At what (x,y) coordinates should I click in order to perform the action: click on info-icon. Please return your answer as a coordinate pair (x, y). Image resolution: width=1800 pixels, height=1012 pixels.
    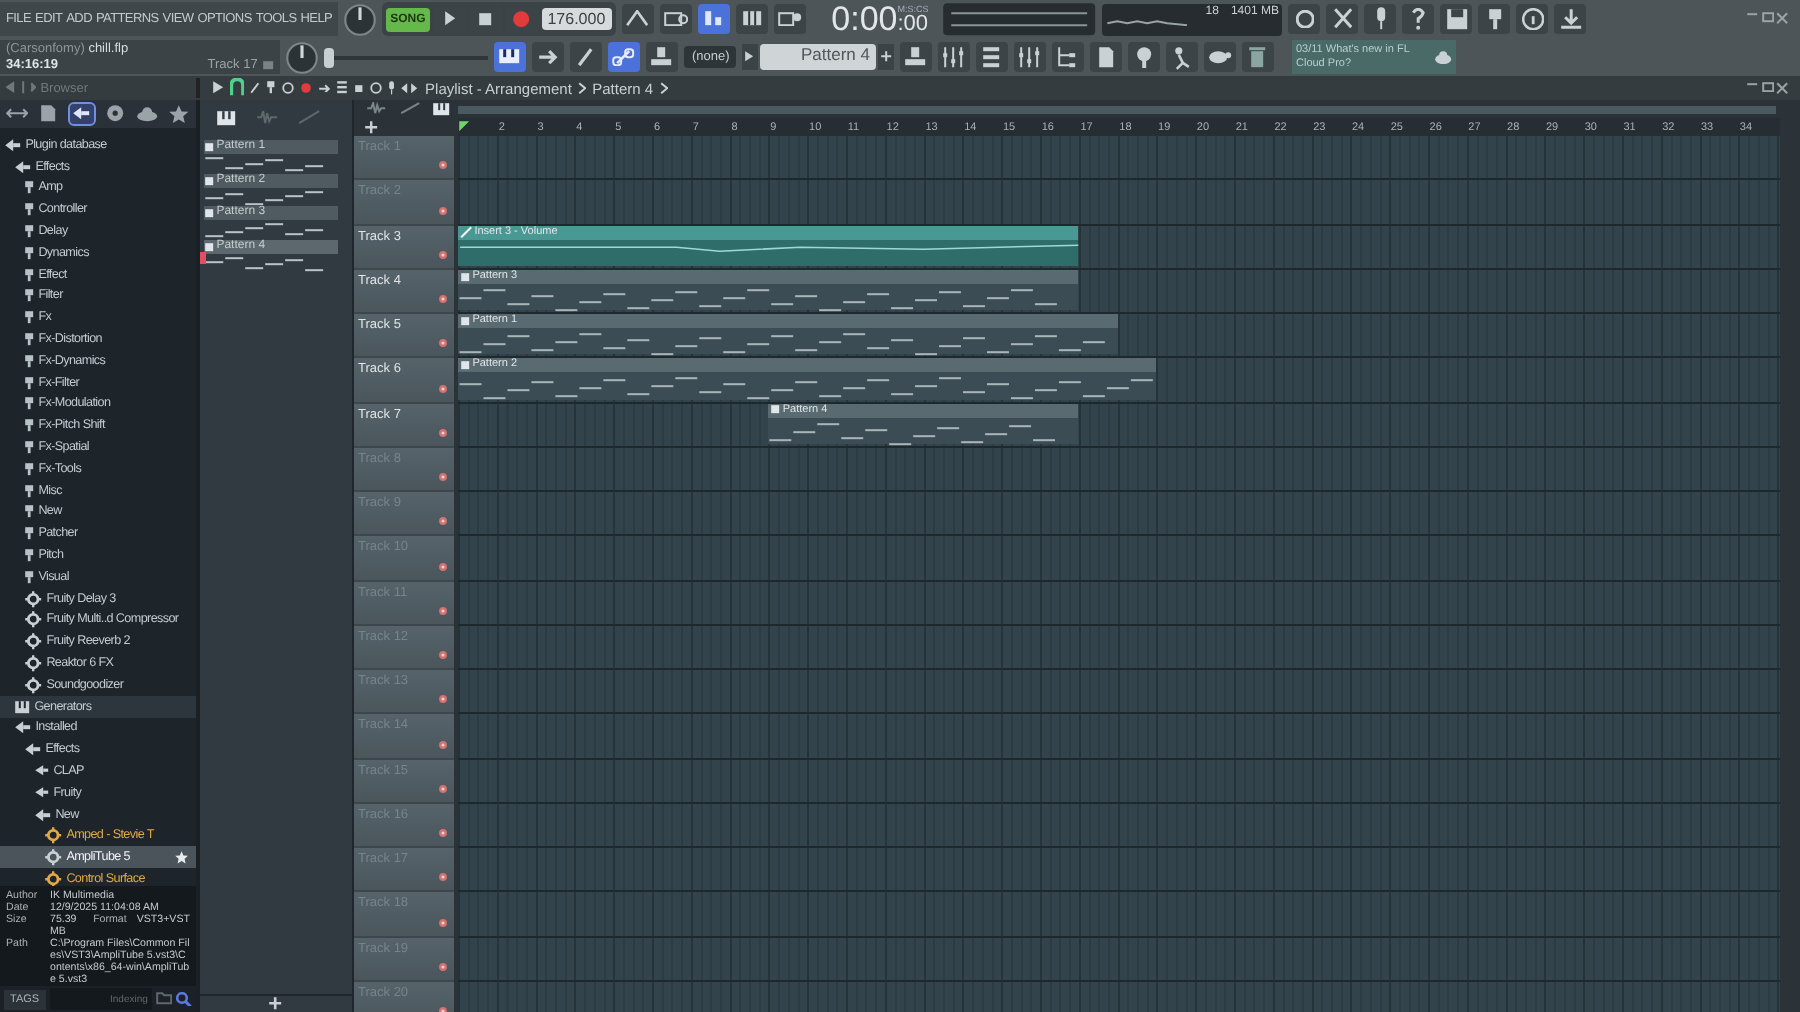
    Looking at the image, I should click on (1533, 19).